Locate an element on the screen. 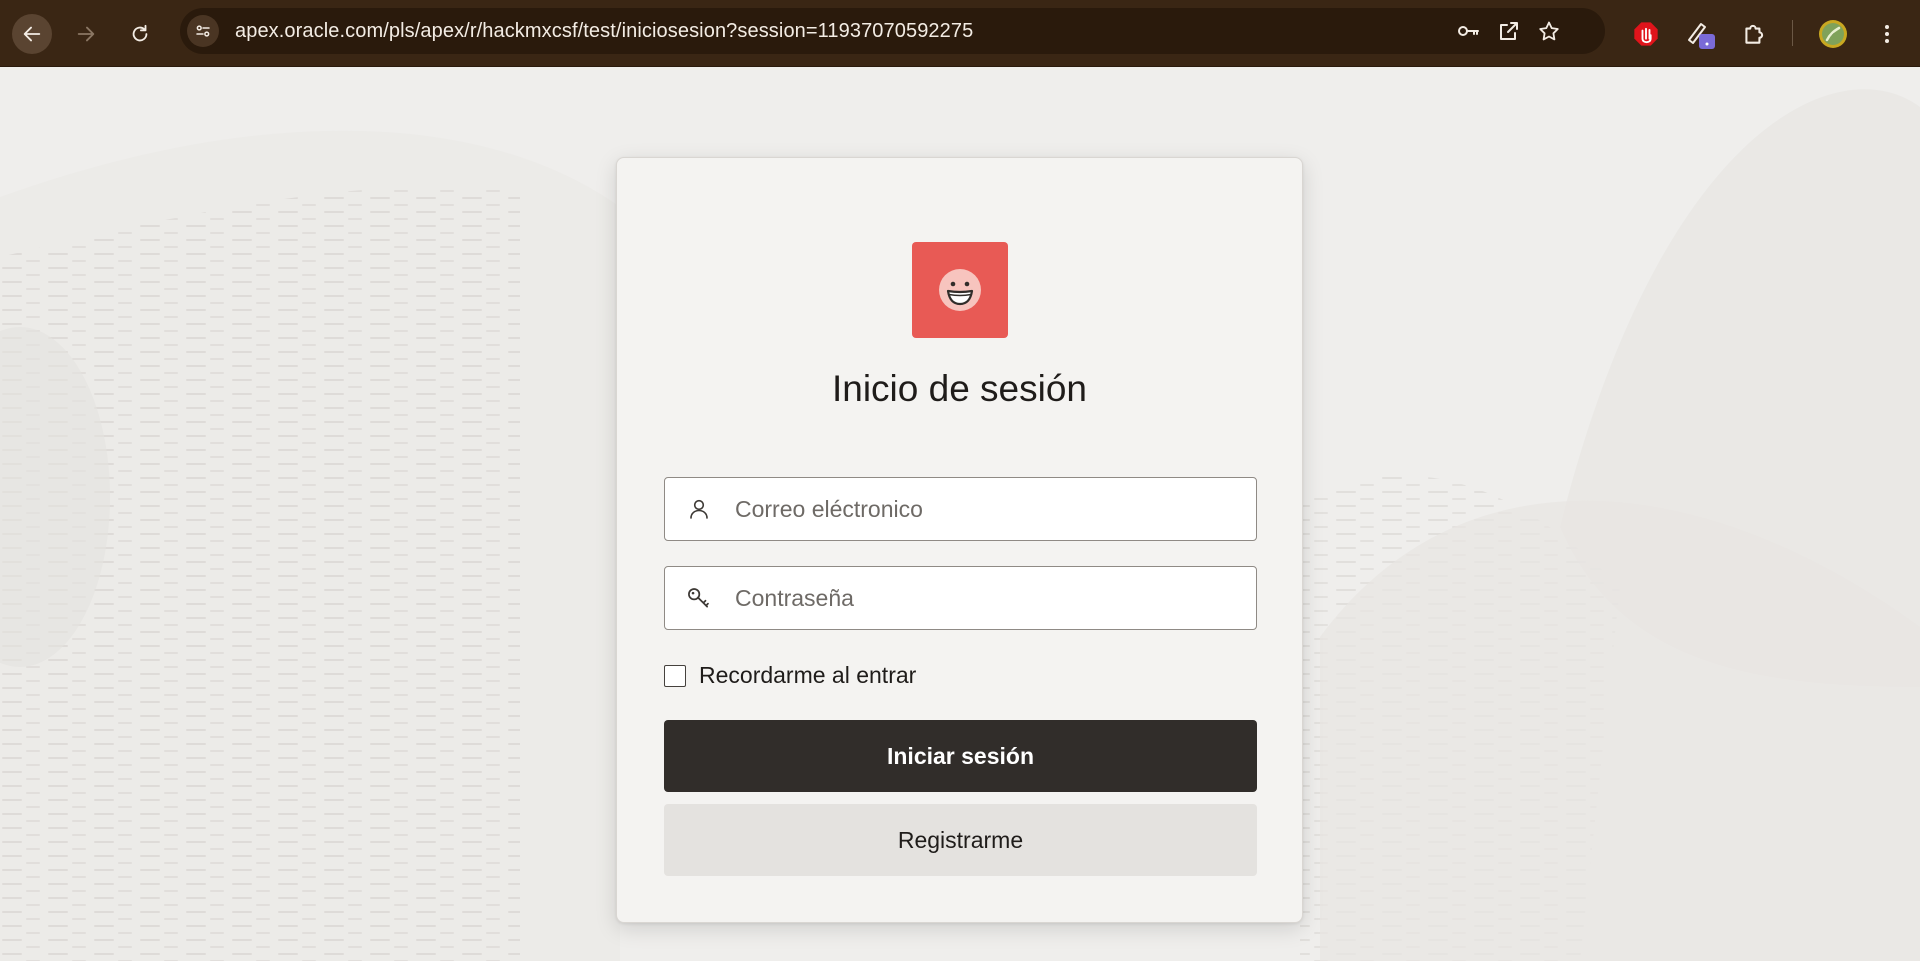 The width and height of the screenshot is (1920, 961). back-button is located at coordinates (32, 34).